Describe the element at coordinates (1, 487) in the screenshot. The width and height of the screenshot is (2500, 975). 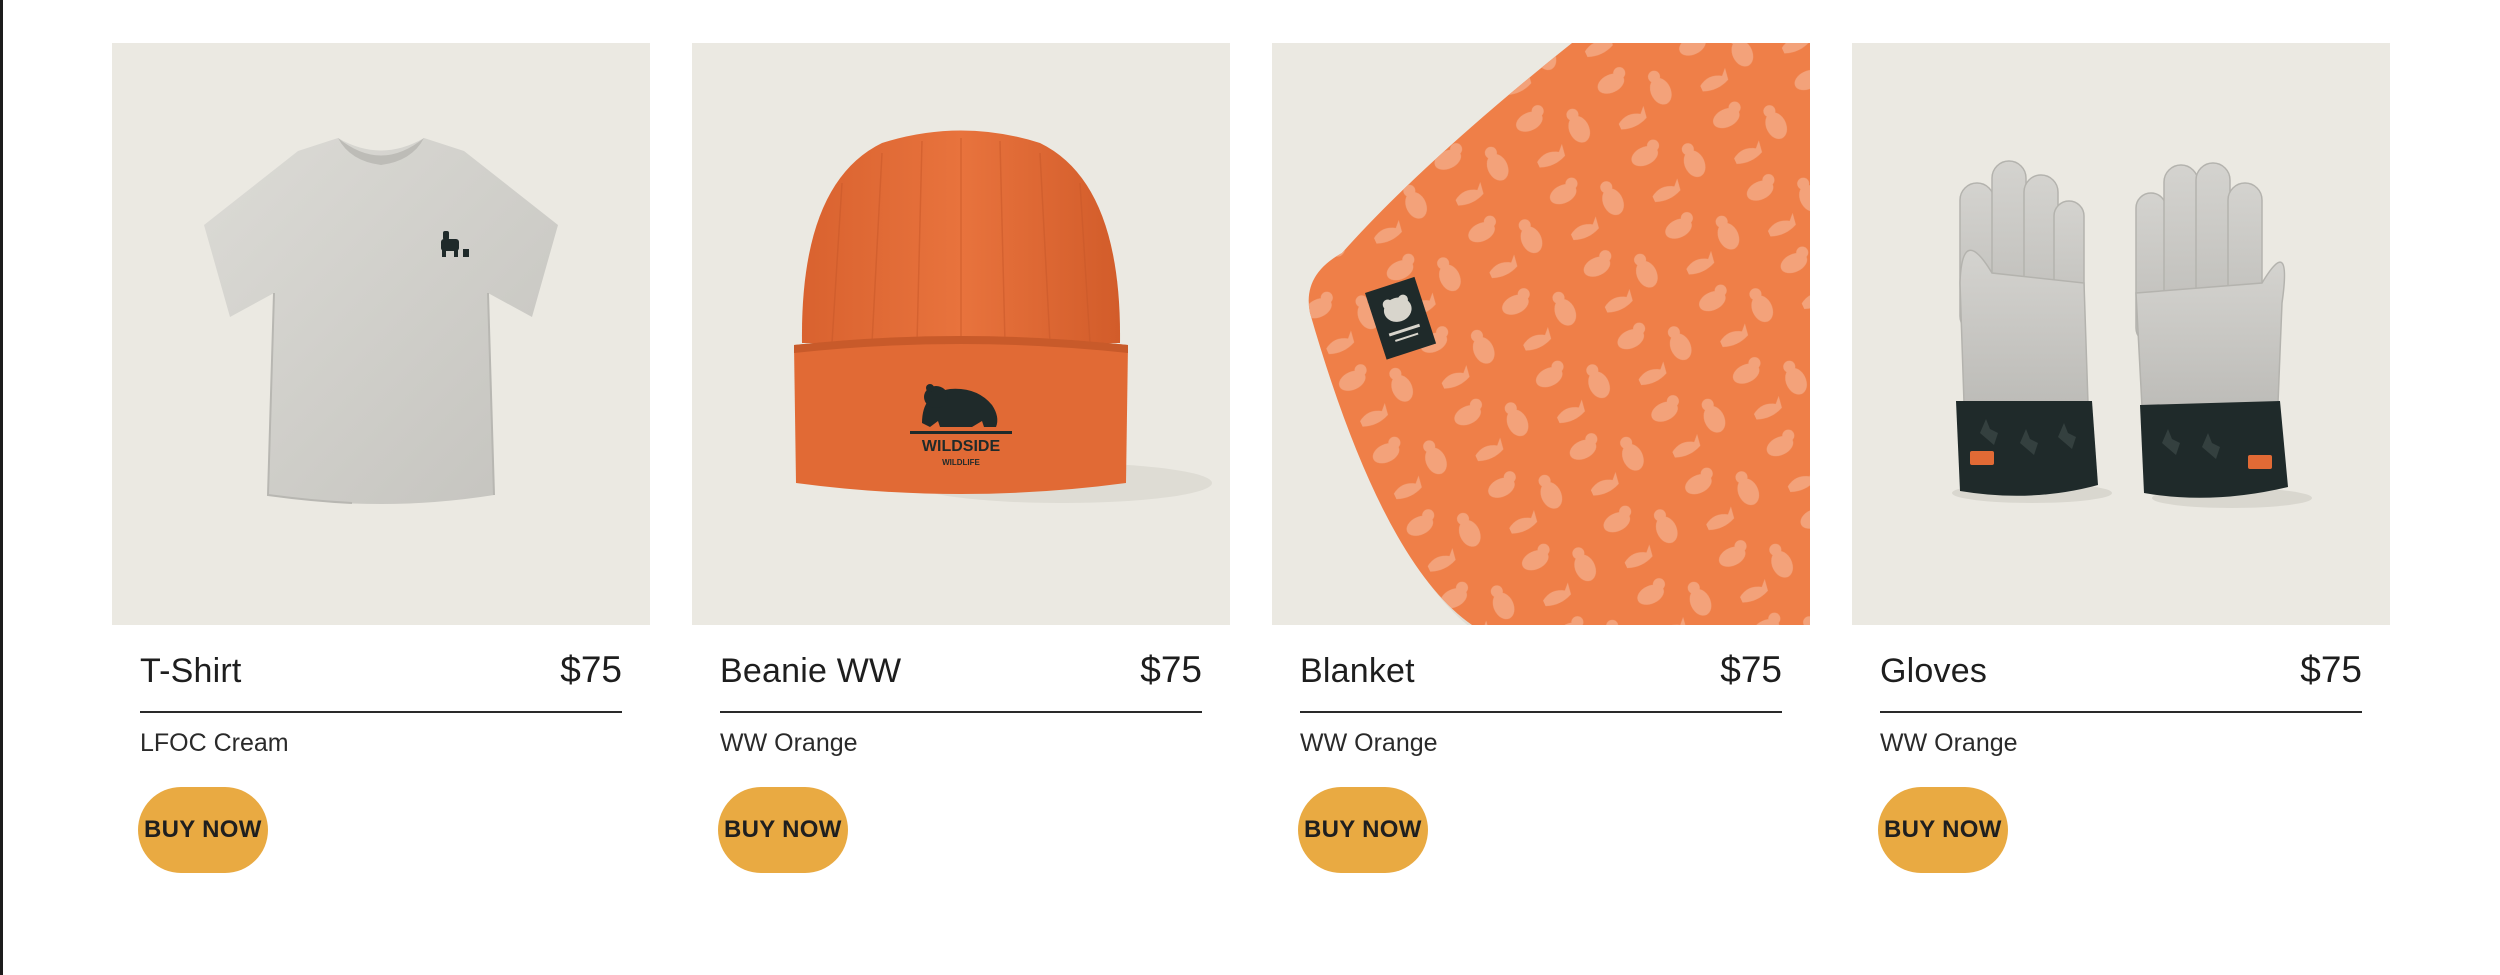
I see `page-left-border` at that location.